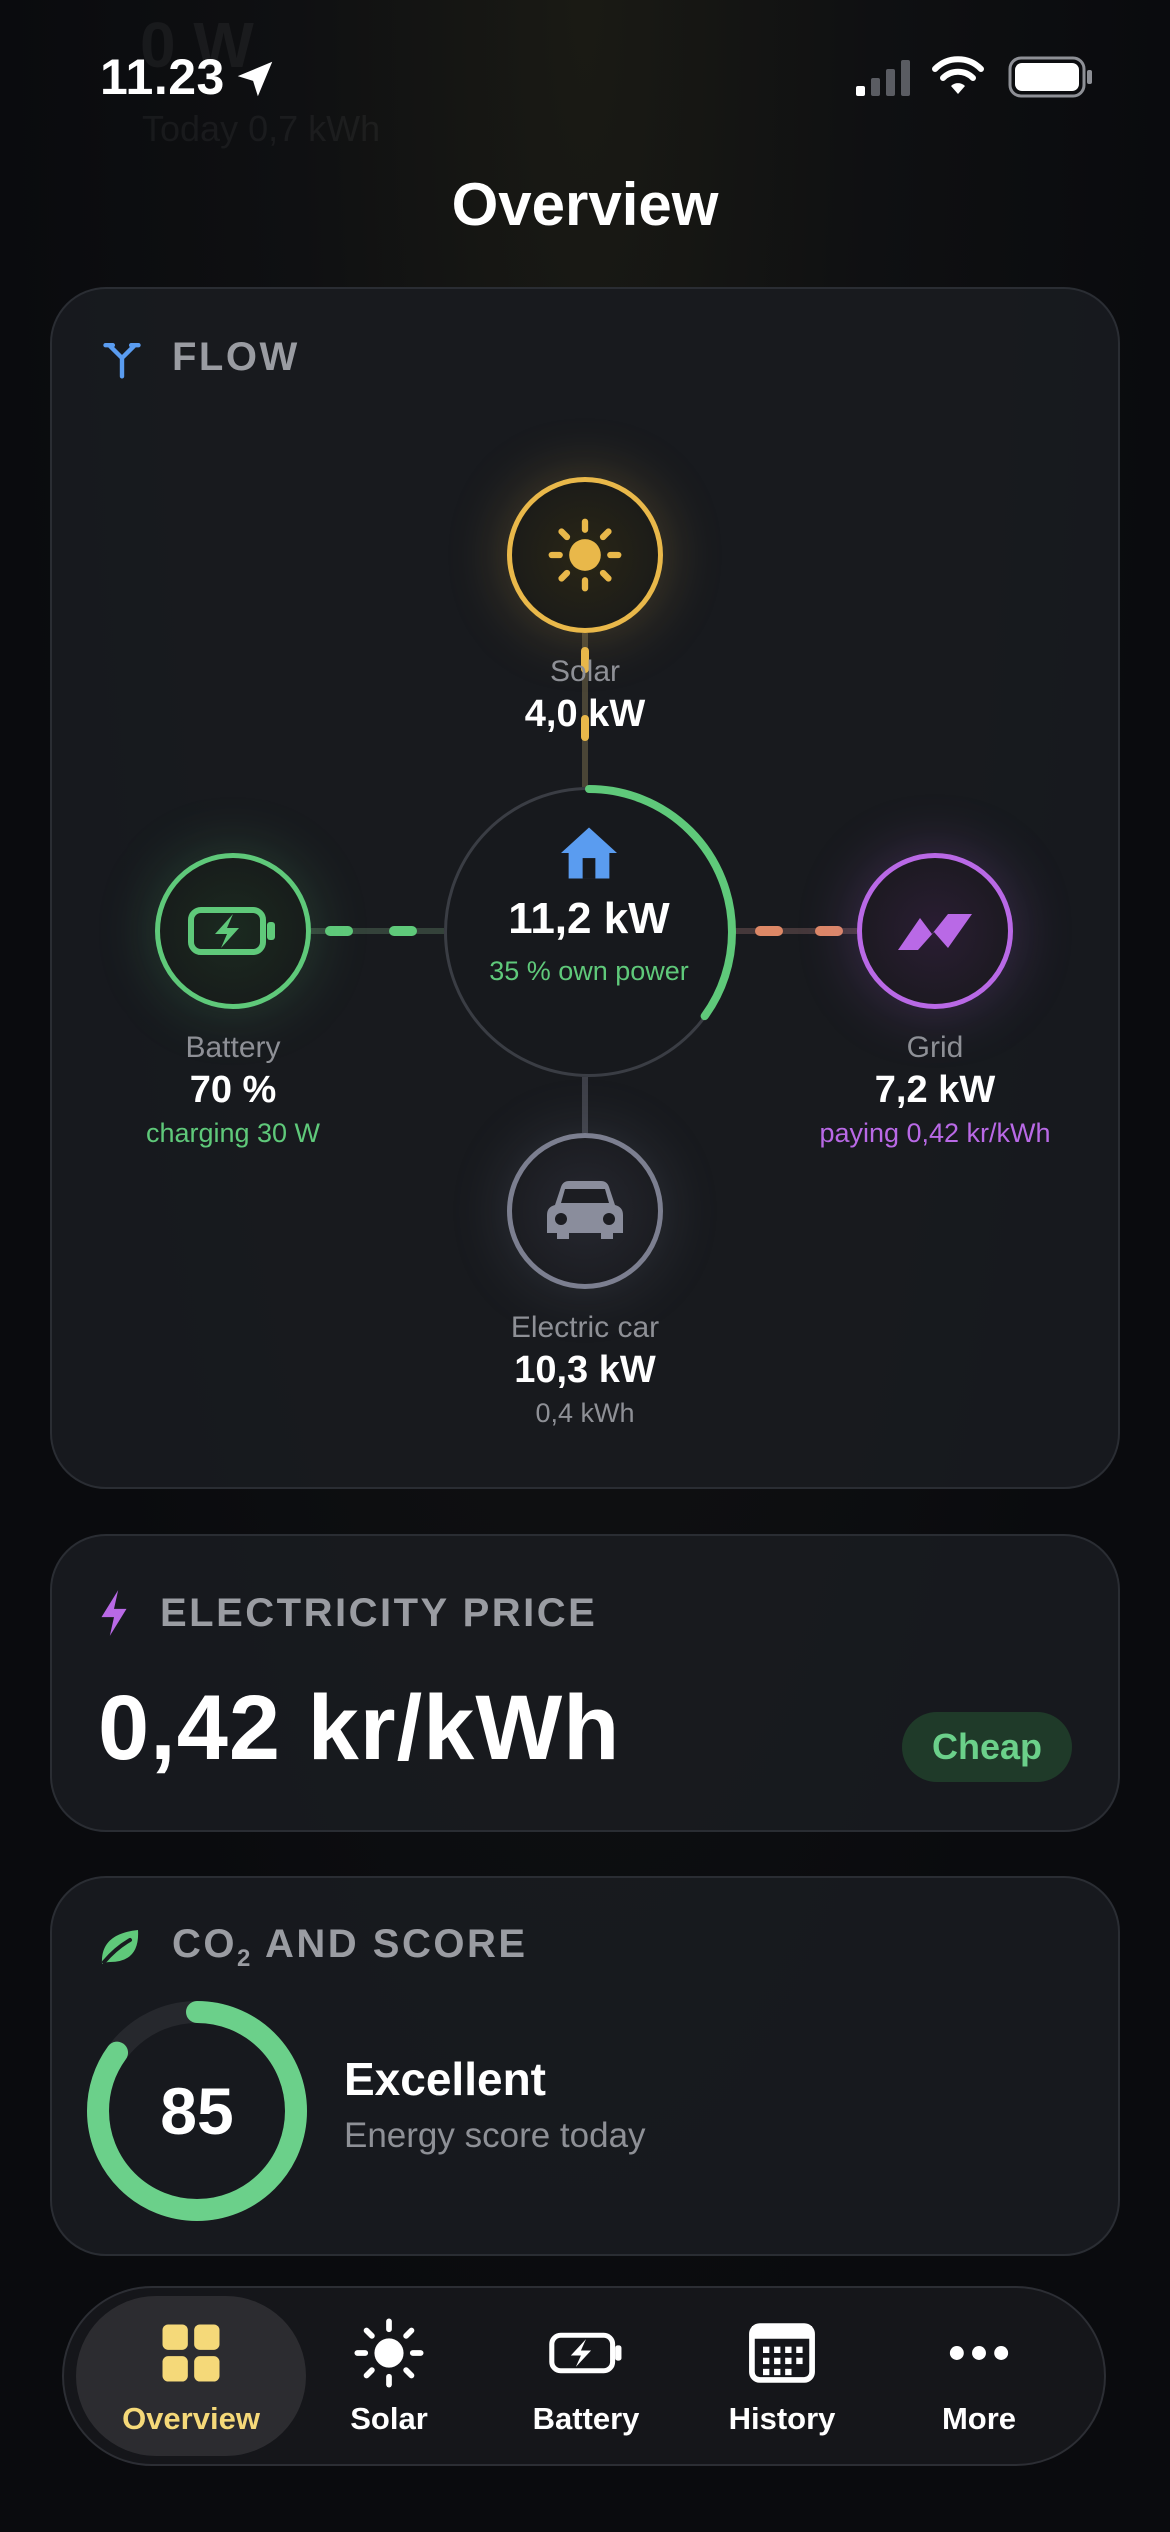 The image size is (1170, 2532). What do you see at coordinates (979, 2353) in the screenshot?
I see `more-icon` at bounding box center [979, 2353].